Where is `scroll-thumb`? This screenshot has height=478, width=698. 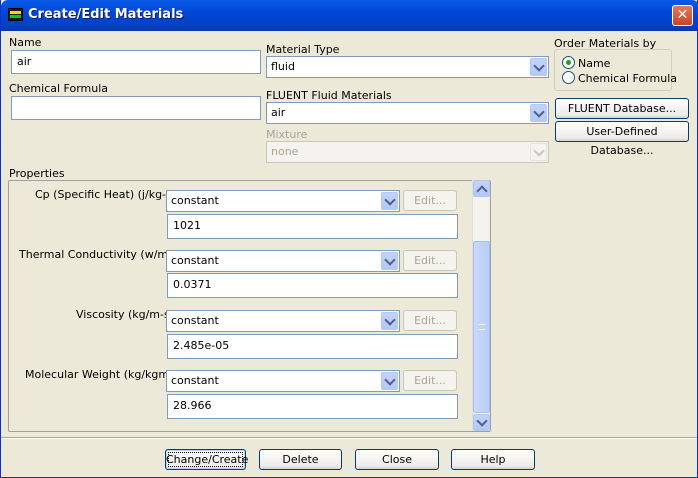 scroll-thumb is located at coordinates (481, 327).